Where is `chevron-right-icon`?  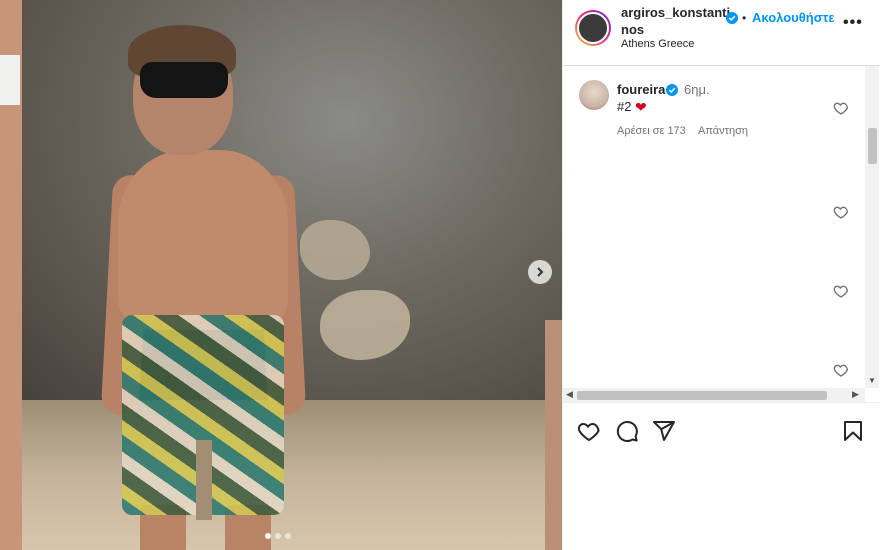 chevron-right-icon is located at coordinates (540, 272).